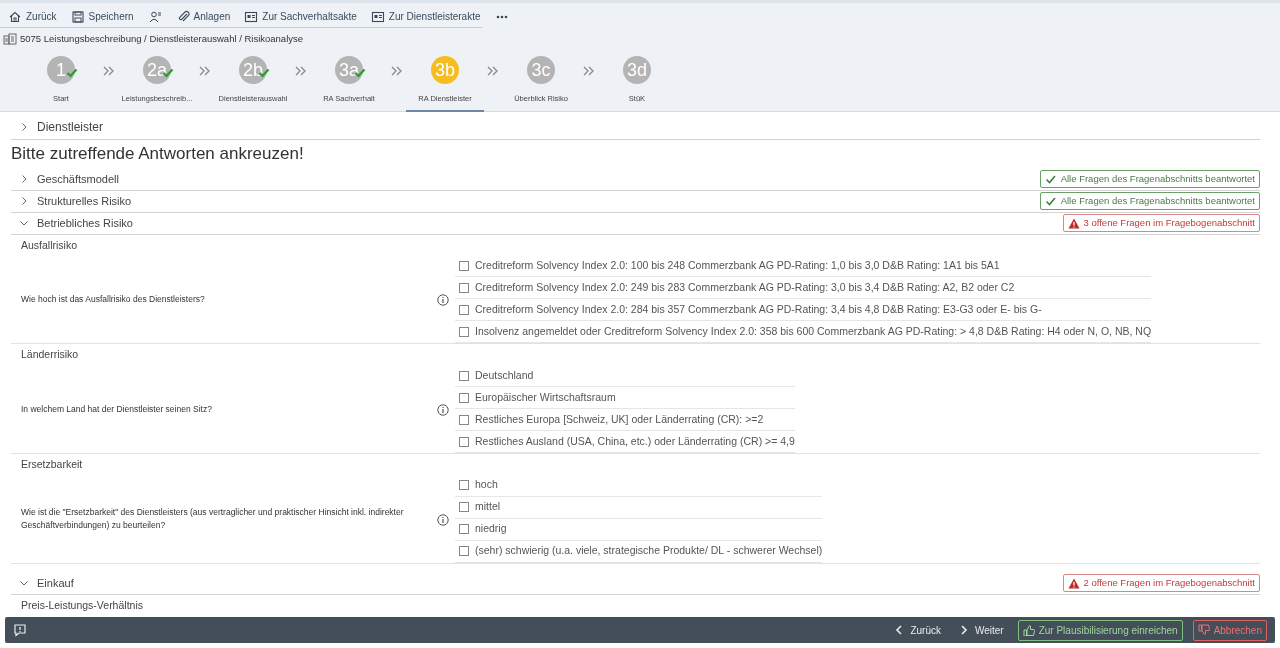 This screenshot has height=648, width=1280. I want to click on toolbar-button: Zur Dienstleisterakte, so click(425, 16).